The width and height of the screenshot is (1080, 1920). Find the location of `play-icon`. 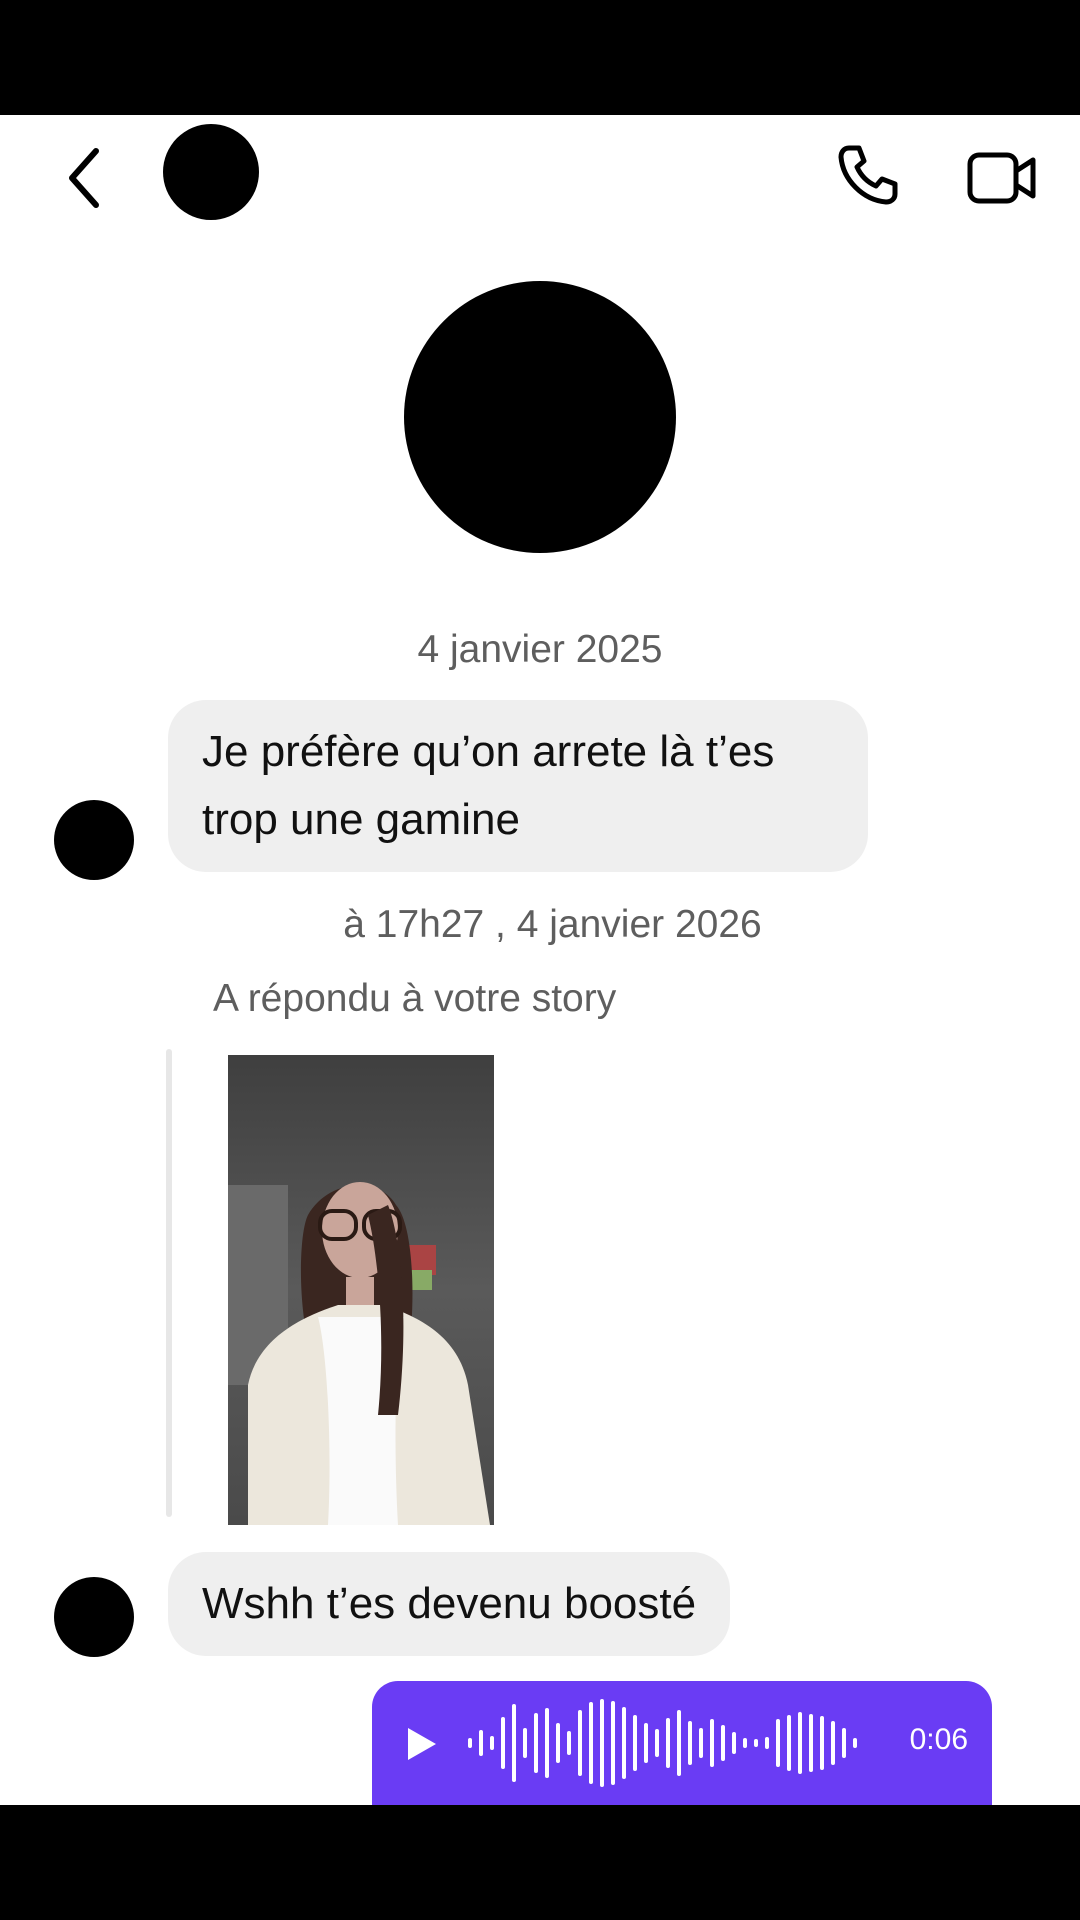

play-icon is located at coordinates (422, 1744).